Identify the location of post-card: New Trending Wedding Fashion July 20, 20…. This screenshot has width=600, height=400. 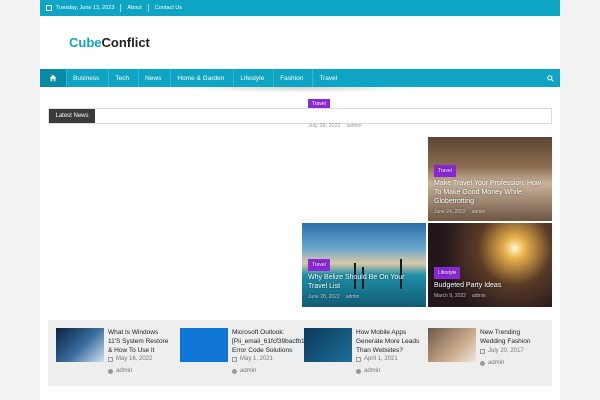
(482, 354).